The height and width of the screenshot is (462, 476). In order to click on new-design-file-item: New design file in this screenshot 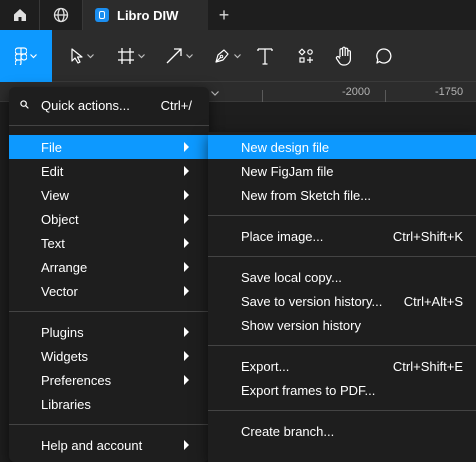, I will do `click(342, 147)`.